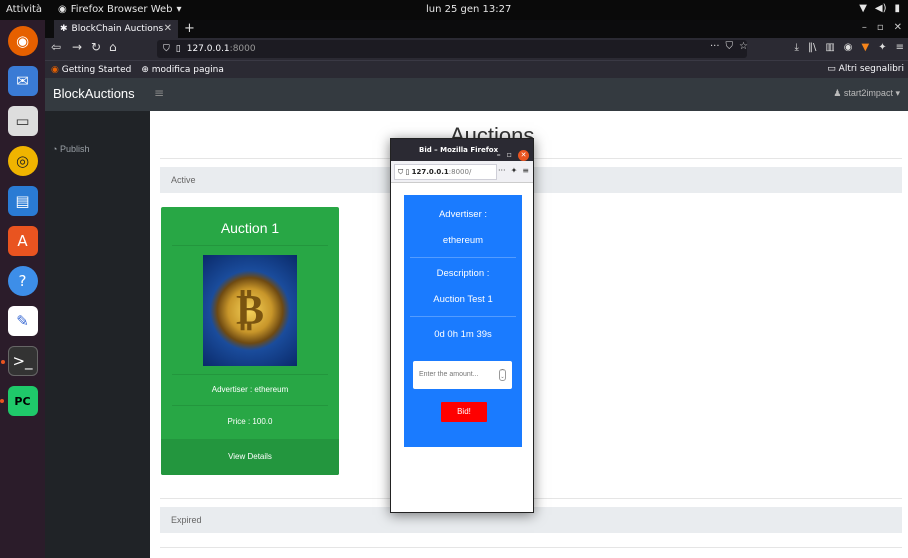 Image resolution: width=908 pixels, height=558 pixels. I want to click on shield-icon: ⛉, so click(166, 49).